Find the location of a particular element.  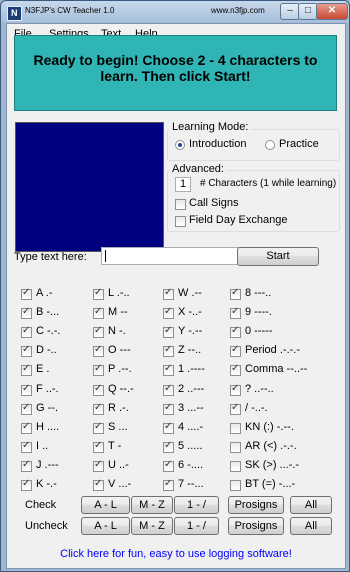

char-label: A .- is located at coordinates (44, 293).